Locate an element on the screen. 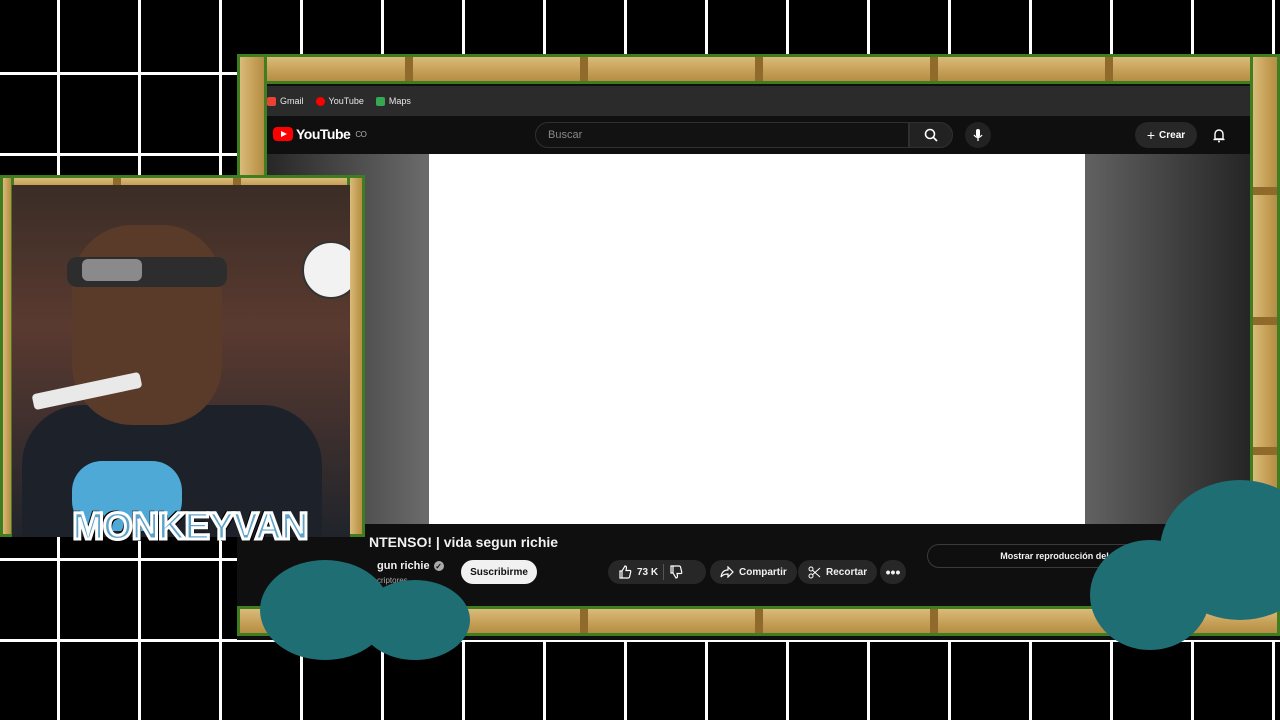 This screenshot has width=1280, height=720. bookmark-label: YouTube is located at coordinates (346, 101).